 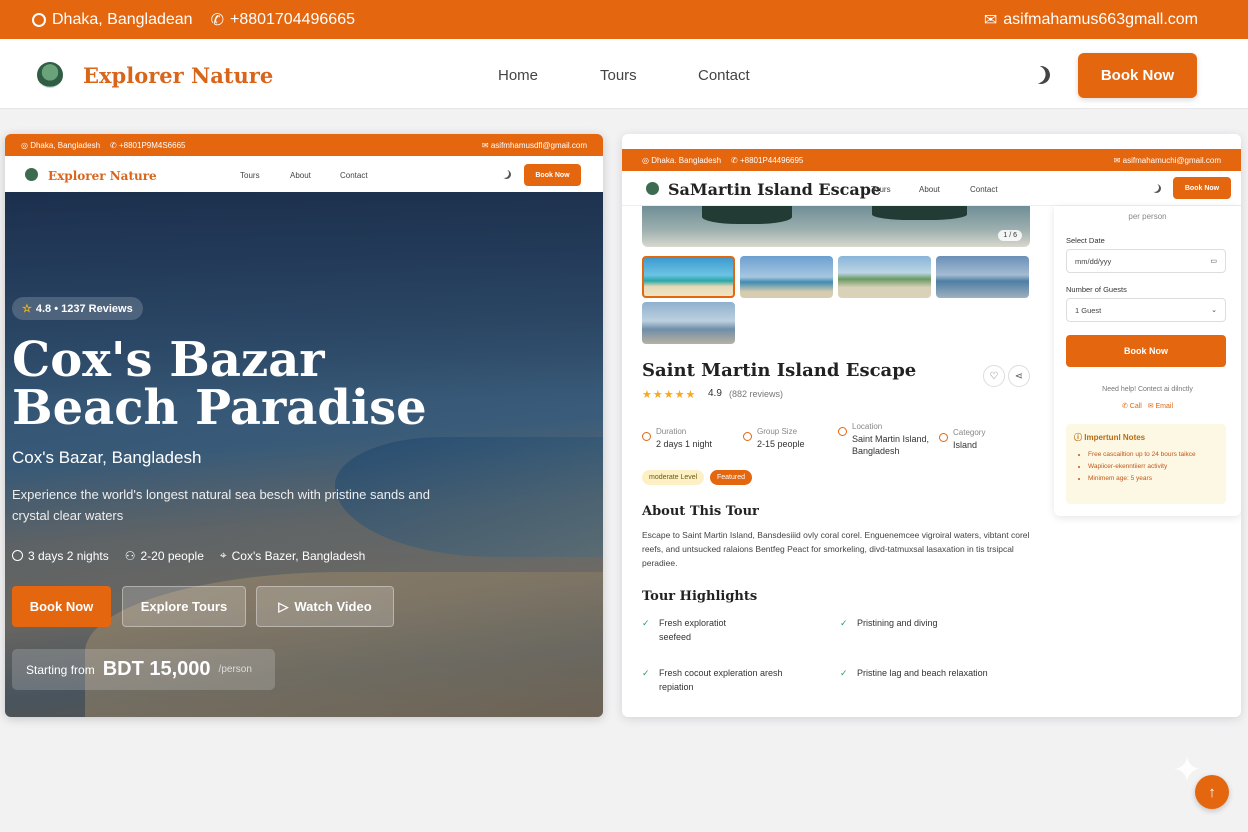 I want to click on header-book-now-button: Book Now, so click(x=1137, y=75).